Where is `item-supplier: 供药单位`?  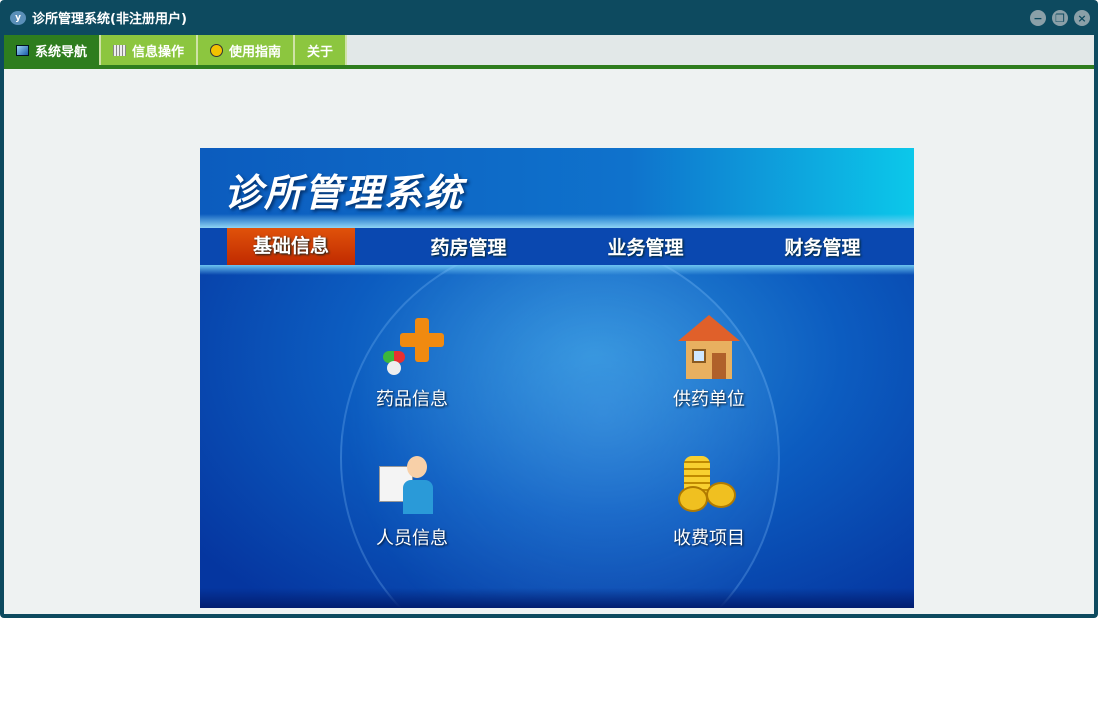
item-supplier: 供药单位 is located at coordinates (709, 362).